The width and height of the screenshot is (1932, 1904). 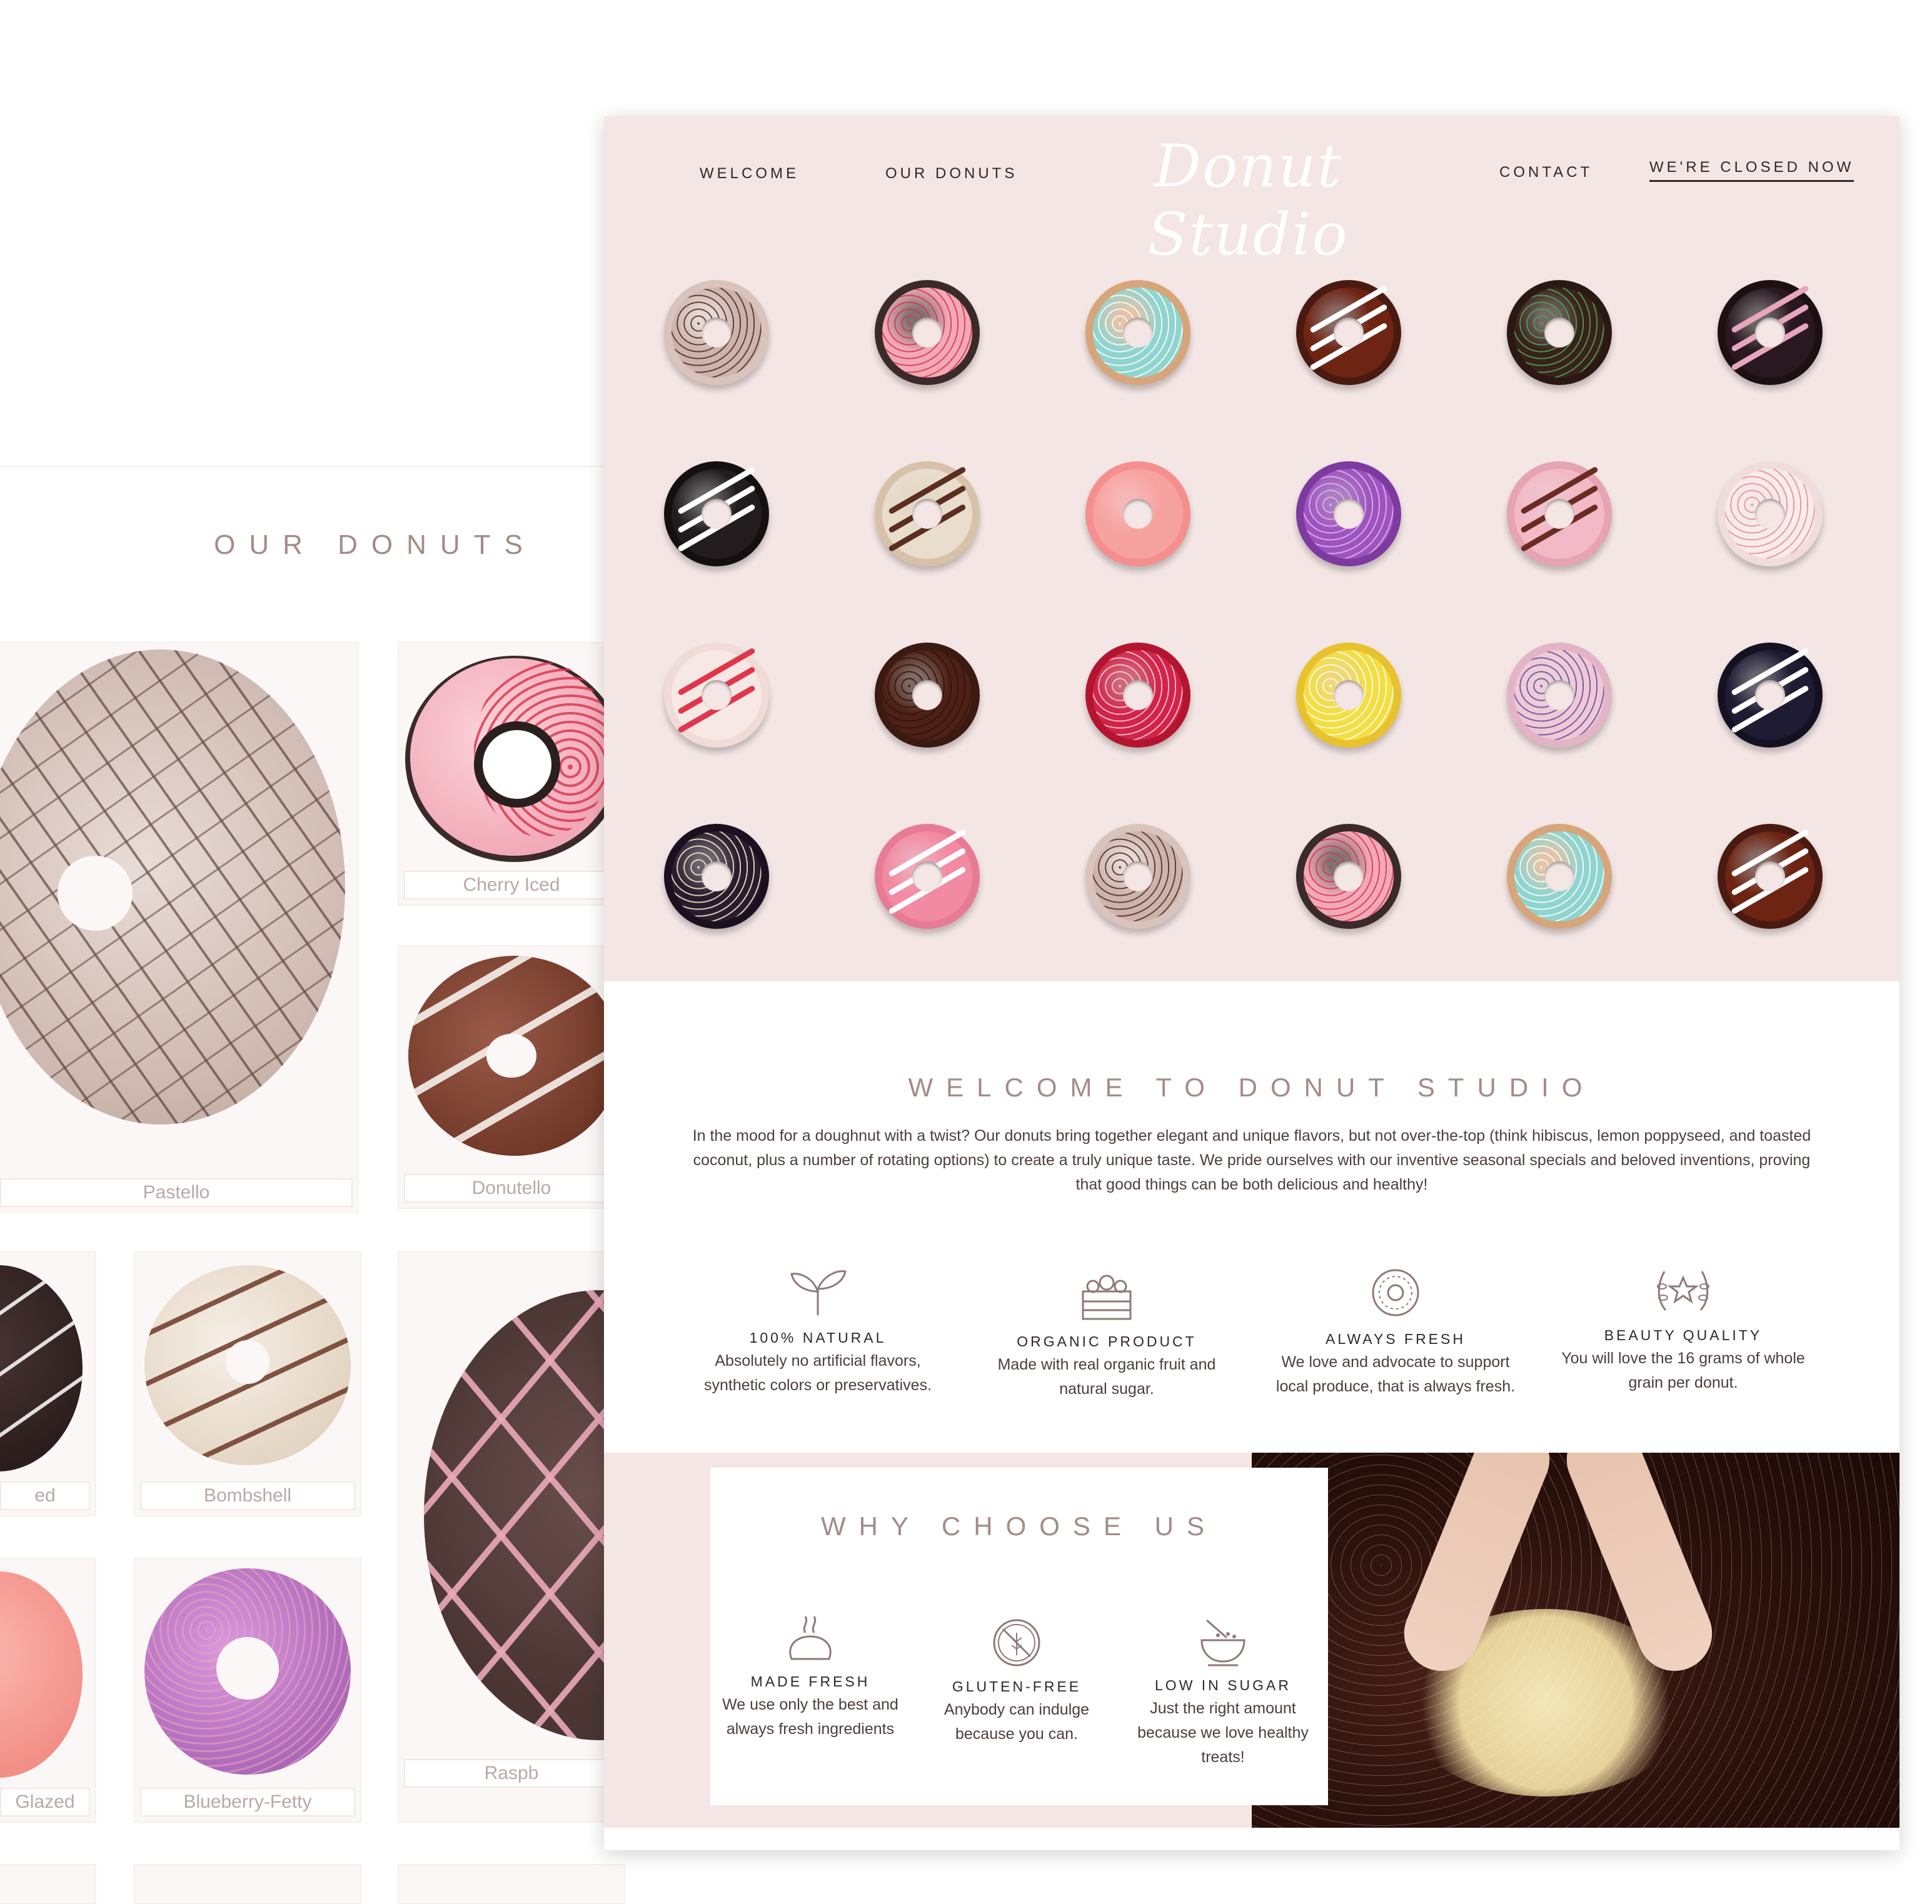 I want to click on nav-contact: CONTACT, so click(x=1545, y=172).